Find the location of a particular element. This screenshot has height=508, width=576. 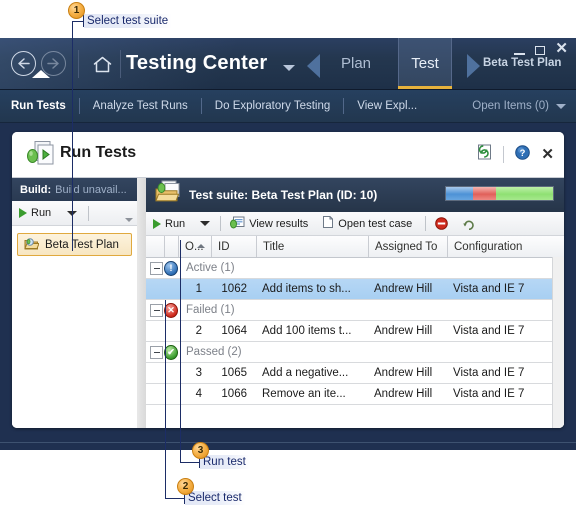

left-pane-toolbar: Run is located at coordinates (74, 213).